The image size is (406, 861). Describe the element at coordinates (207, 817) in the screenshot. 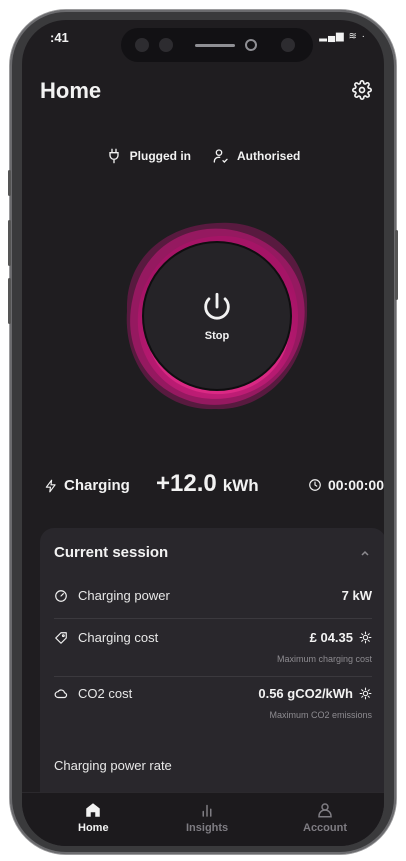

I see `tab-insights: Insights` at that location.